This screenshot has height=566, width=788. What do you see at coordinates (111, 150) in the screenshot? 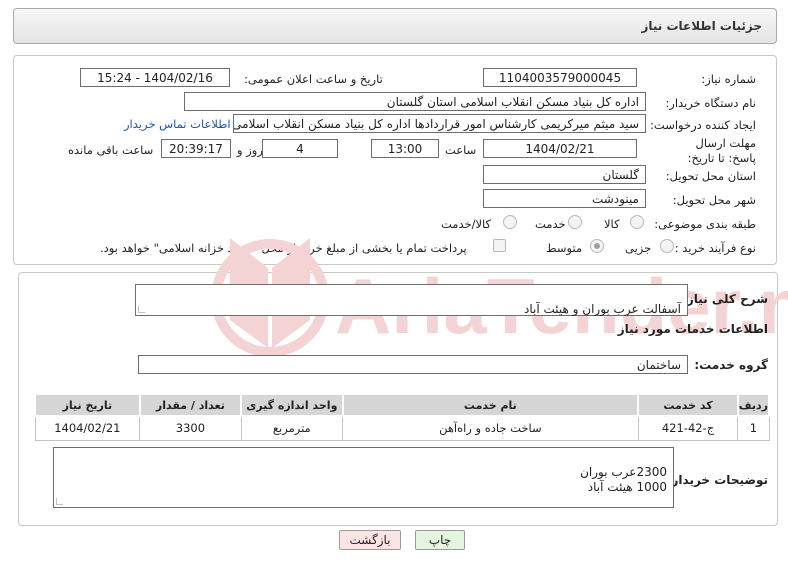
I see `remaining-time-label: ساعت باقی مانده` at bounding box center [111, 150].